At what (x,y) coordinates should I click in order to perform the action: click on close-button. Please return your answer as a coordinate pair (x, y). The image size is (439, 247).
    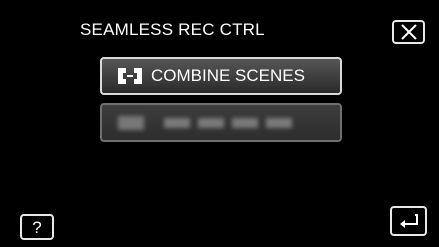
    Looking at the image, I should click on (408, 32).